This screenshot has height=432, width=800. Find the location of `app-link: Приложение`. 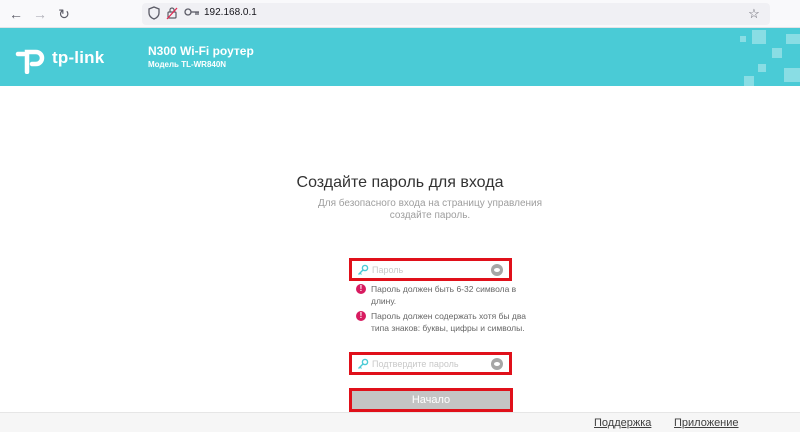

app-link: Приложение is located at coordinates (706, 423).